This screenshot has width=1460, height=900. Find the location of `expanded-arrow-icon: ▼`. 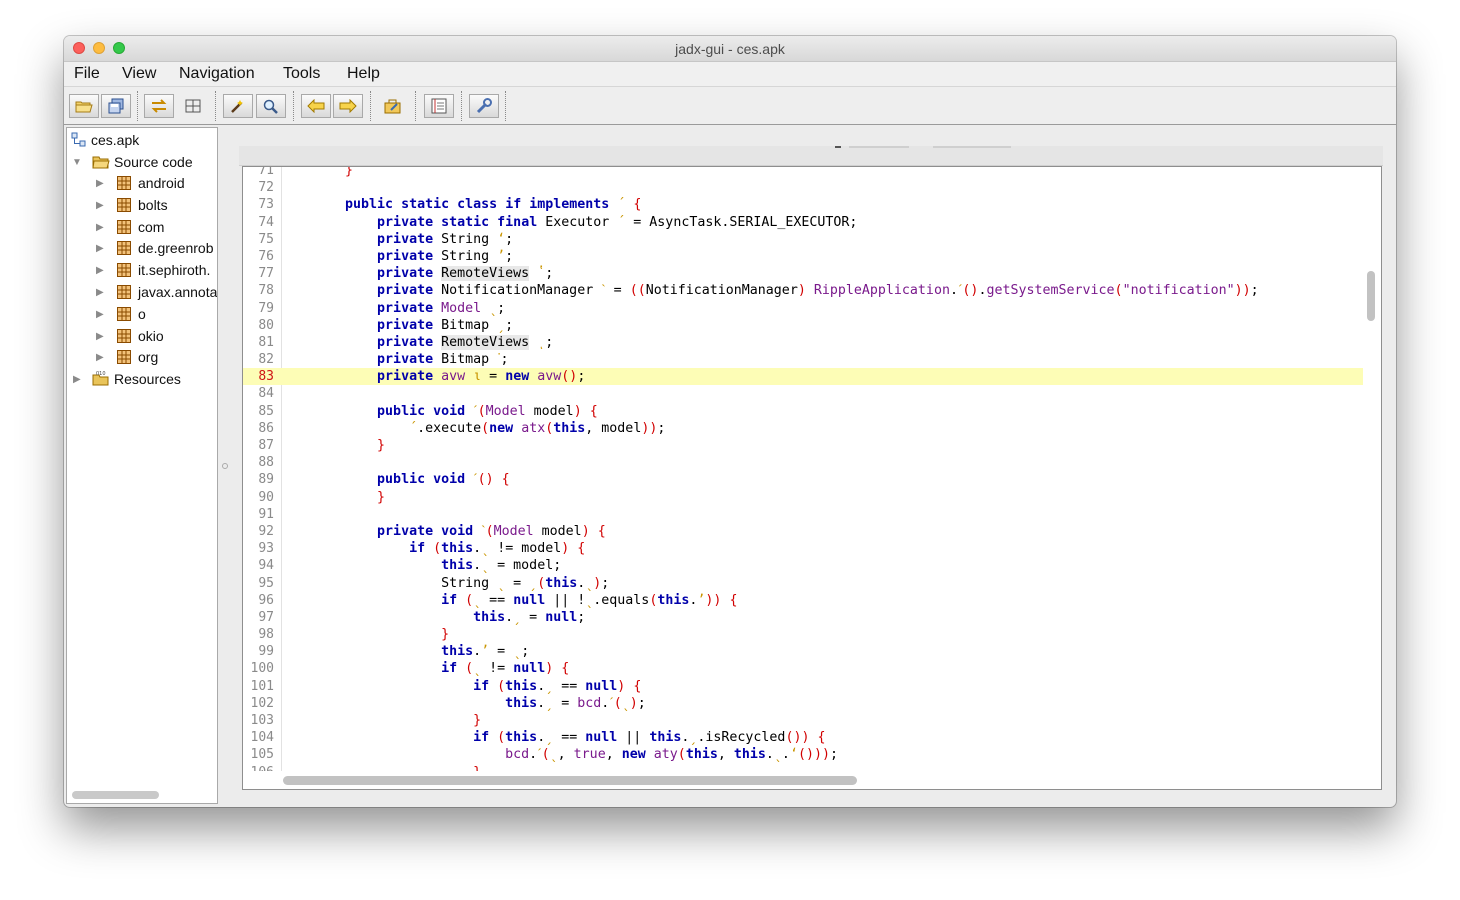

expanded-arrow-icon: ▼ is located at coordinates (77, 162).